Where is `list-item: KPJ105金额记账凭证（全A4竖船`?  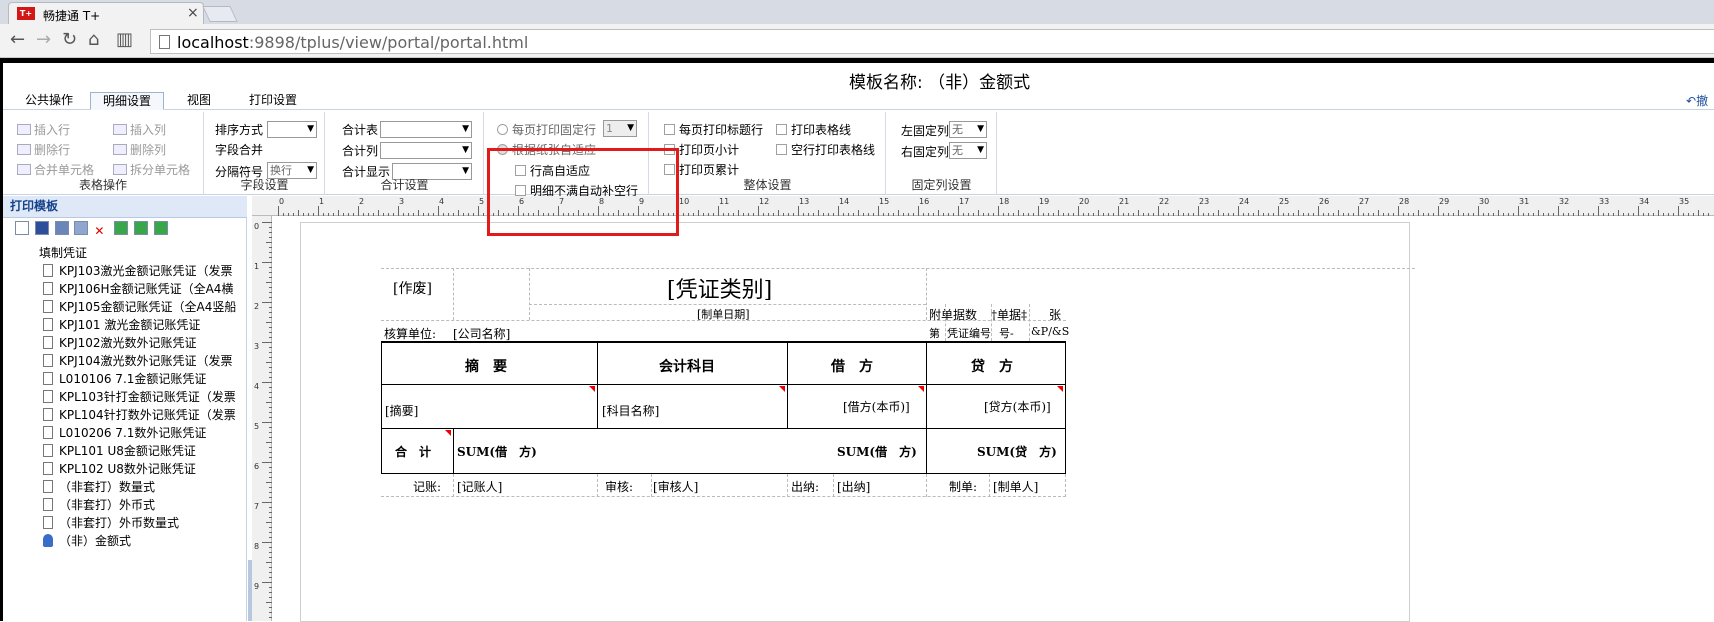
list-item: KPJ105金额记账凭证（全A4竖船 is located at coordinates (143, 307).